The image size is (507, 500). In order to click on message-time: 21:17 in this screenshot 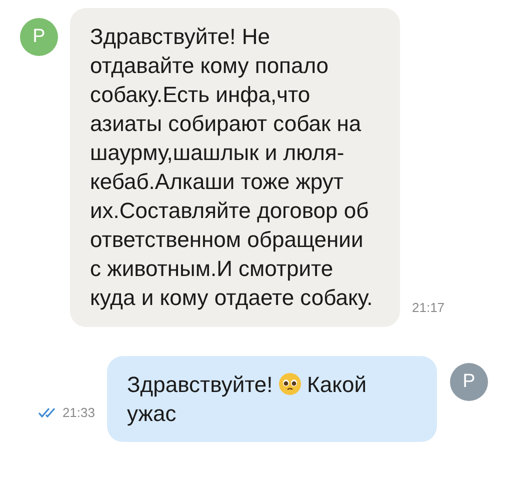, I will do `click(428, 307)`.